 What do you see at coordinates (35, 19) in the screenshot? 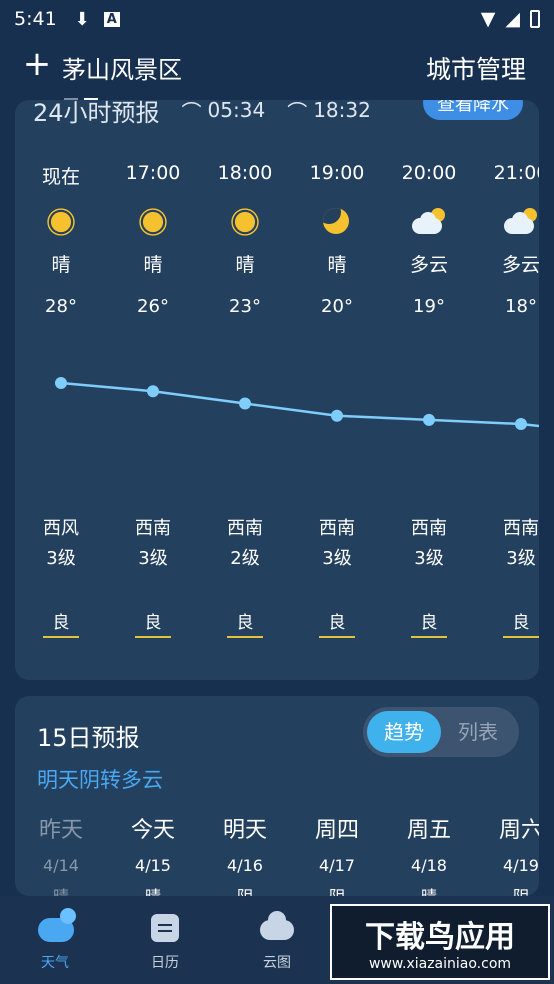
I see `status-time: 5:41` at bounding box center [35, 19].